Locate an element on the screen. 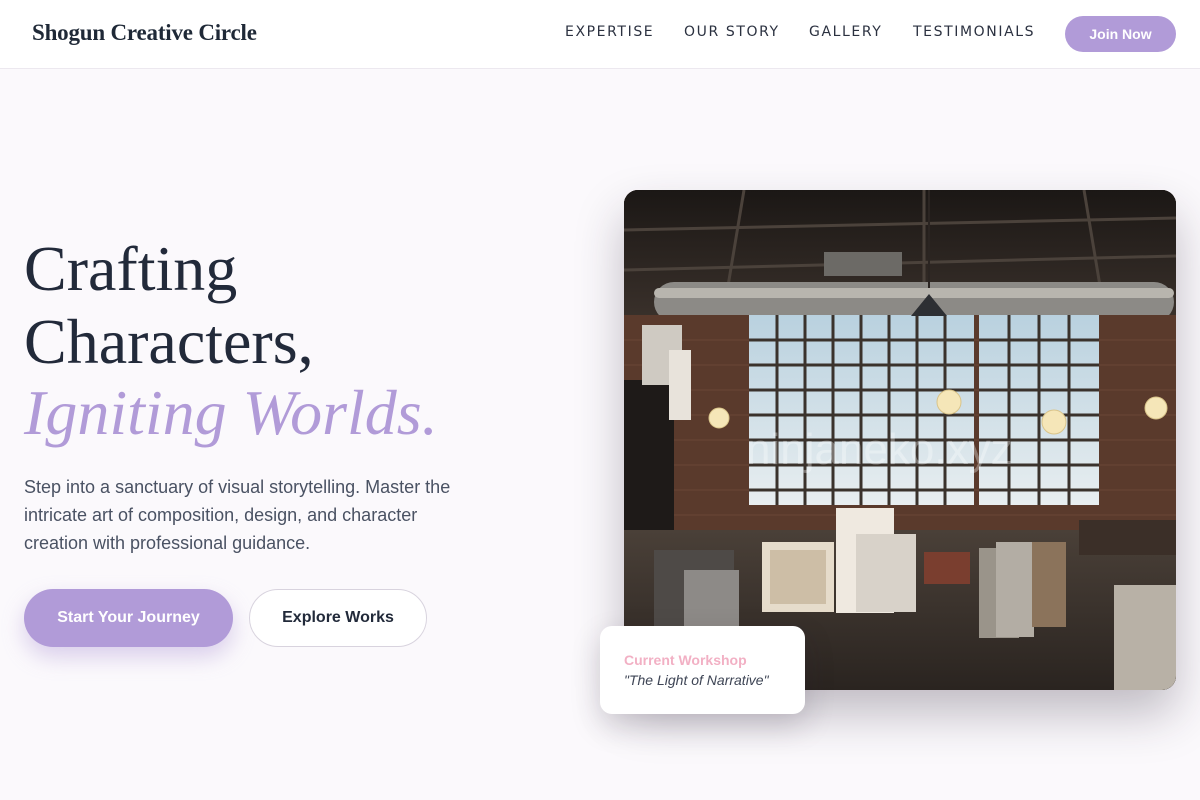  nav-link-testimonials: TESTIMONIALS is located at coordinates (974, 32).